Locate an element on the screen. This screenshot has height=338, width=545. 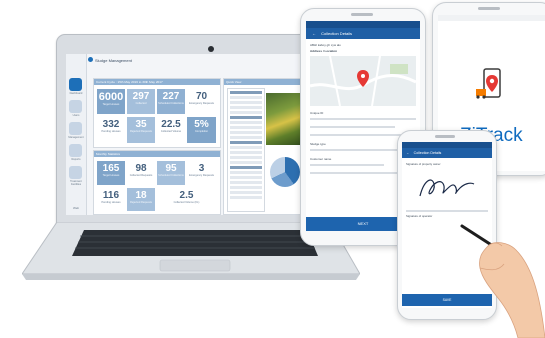
footer-label: Web is located at coordinates (76, 208).